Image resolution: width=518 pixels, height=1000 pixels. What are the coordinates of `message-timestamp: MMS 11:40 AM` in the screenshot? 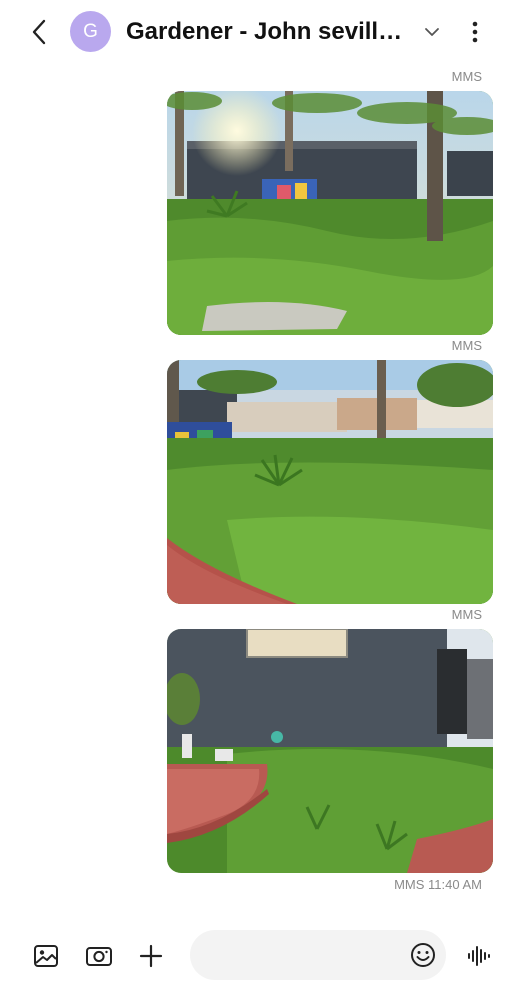 It's located at (438, 884).